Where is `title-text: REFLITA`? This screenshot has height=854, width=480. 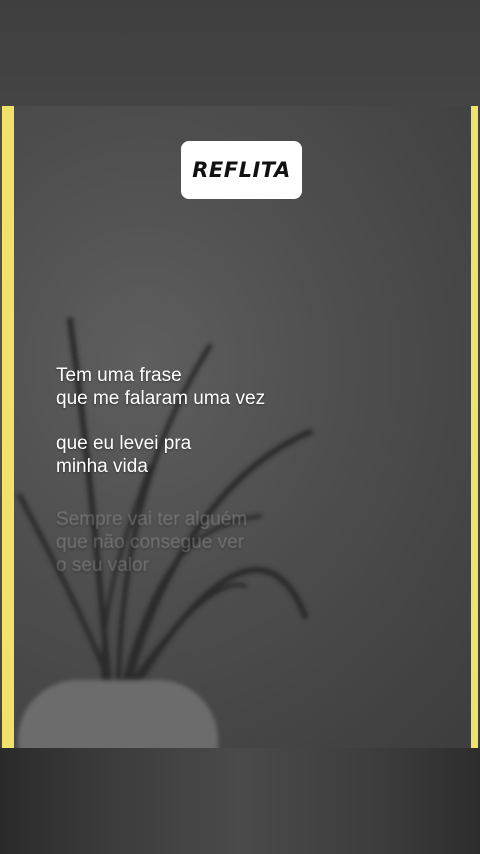 title-text: REFLITA is located at coordinates (241, 170).